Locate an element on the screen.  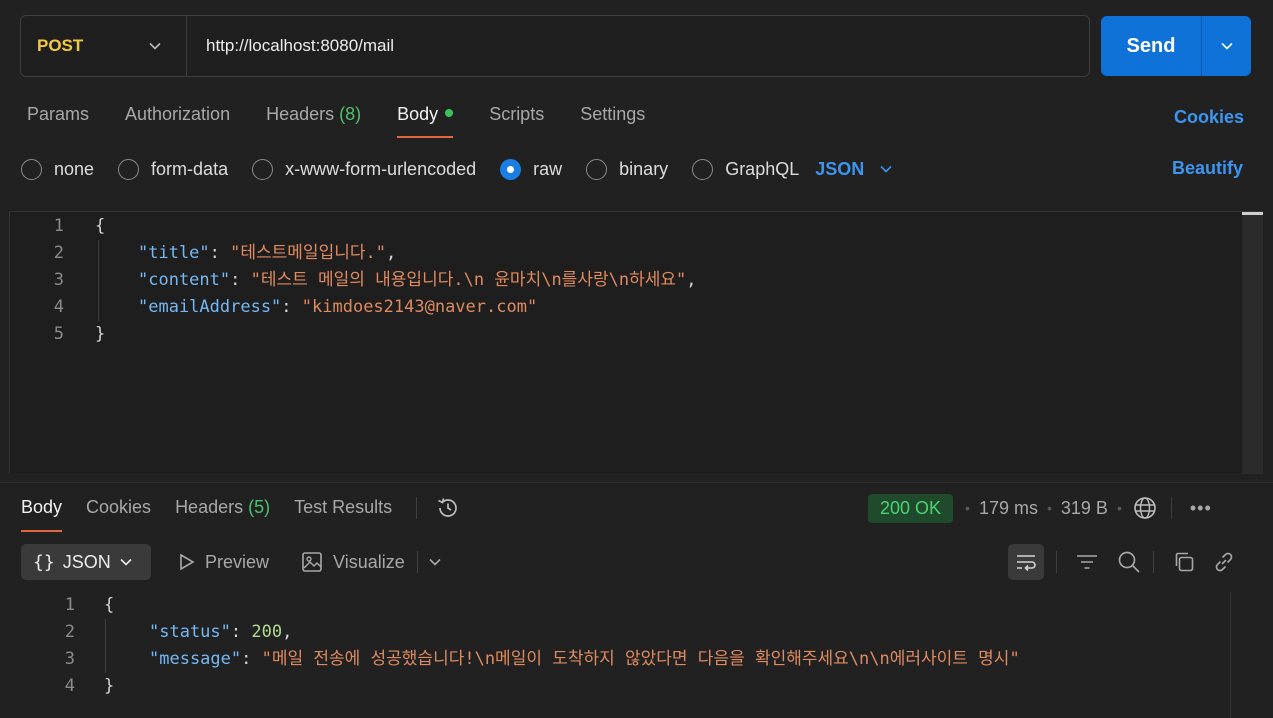
tab-label: Params is located at coordinates (58, 114).